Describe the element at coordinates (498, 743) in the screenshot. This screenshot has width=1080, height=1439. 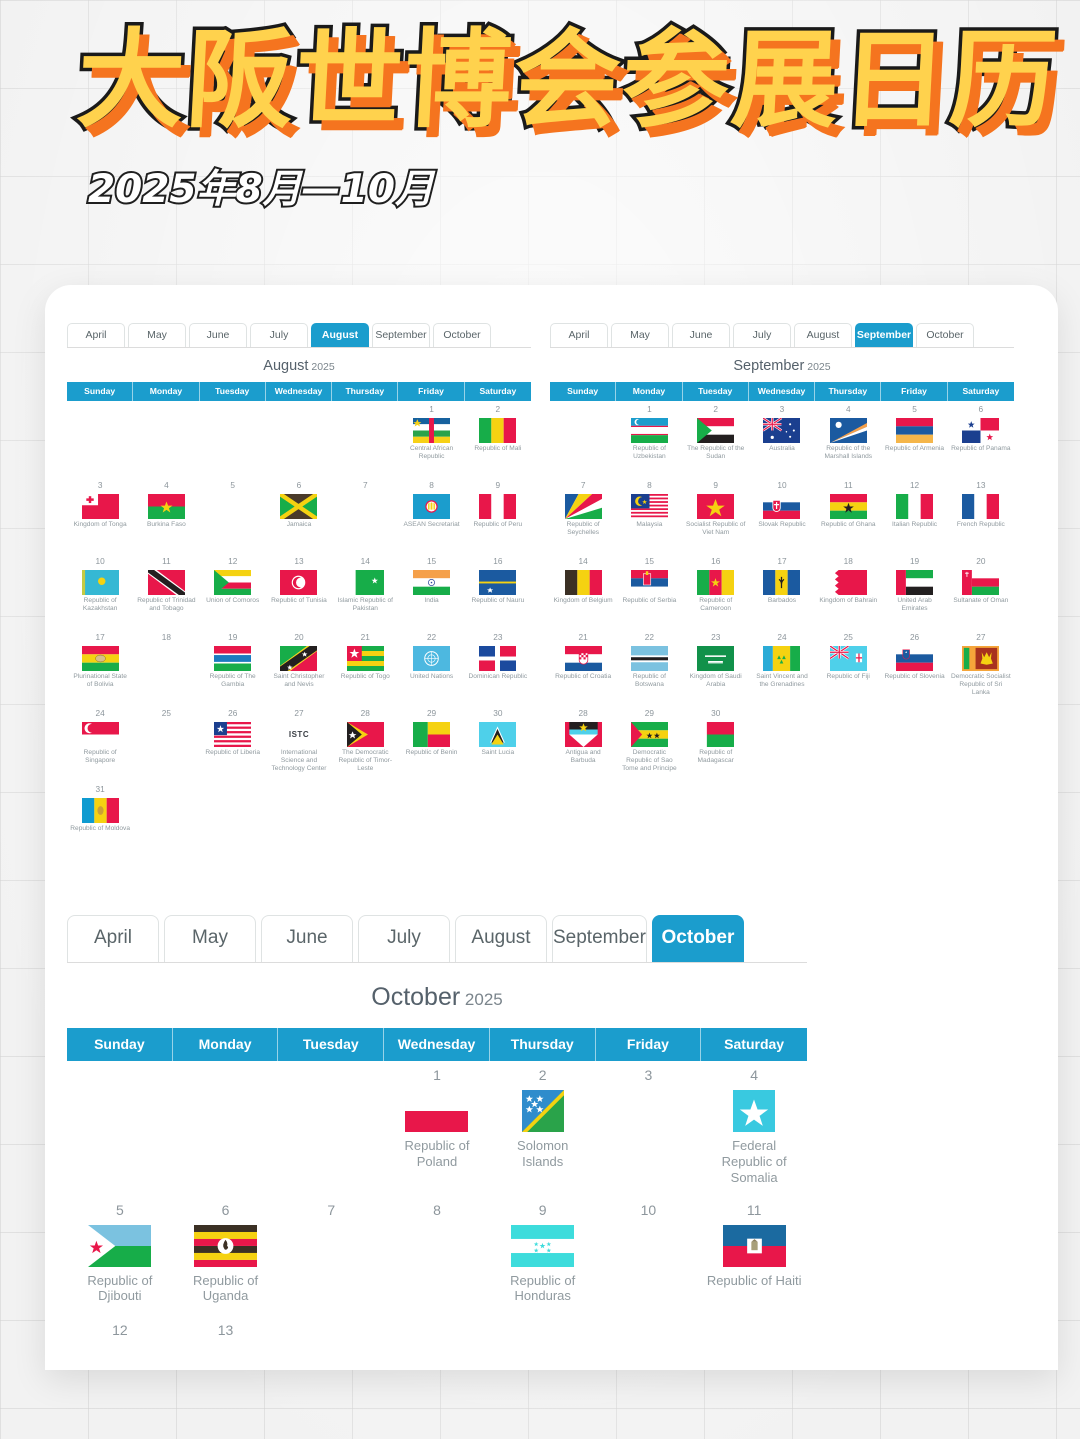
I see `calendar-day-cell: 30 Saint Lucia` at that location.